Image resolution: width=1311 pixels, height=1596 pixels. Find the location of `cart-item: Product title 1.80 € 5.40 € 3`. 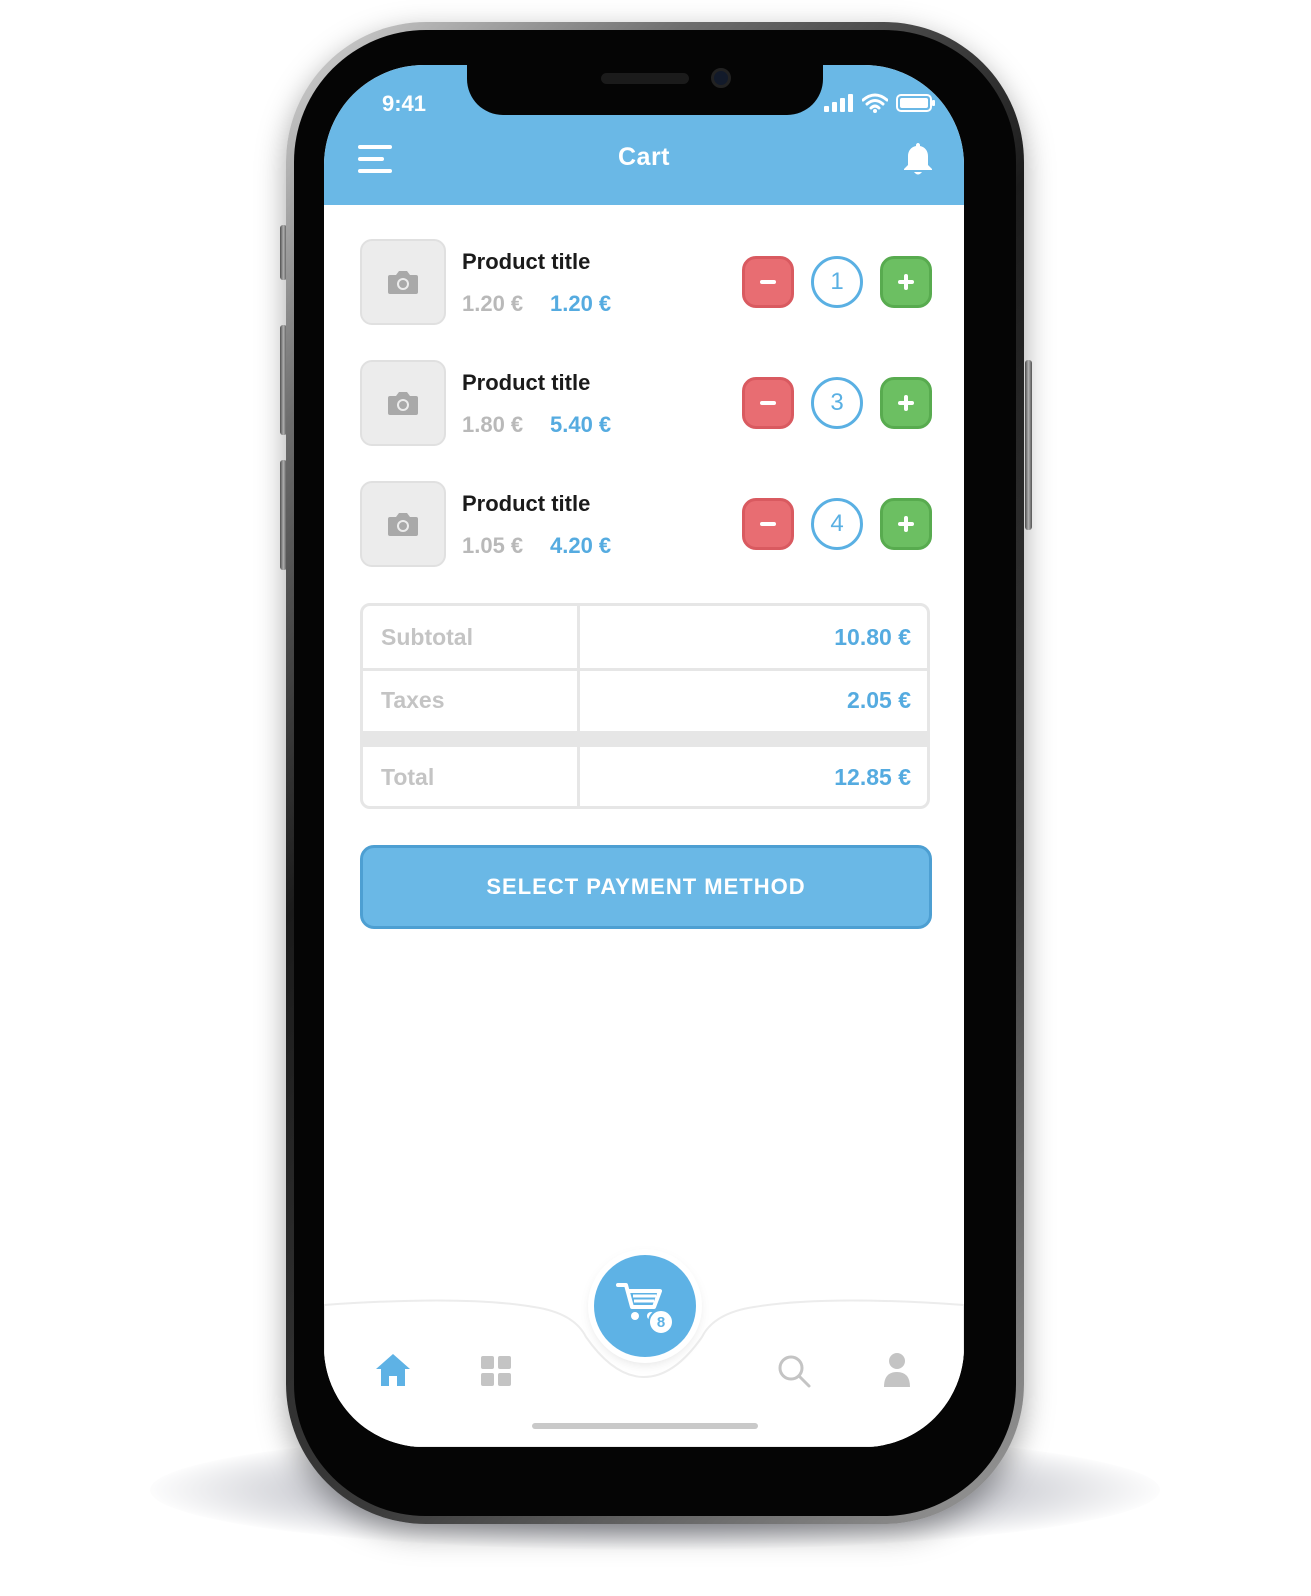

cart-item: Product title 1.80 € 5.40 € 3 is located at coordinates (646, 404).